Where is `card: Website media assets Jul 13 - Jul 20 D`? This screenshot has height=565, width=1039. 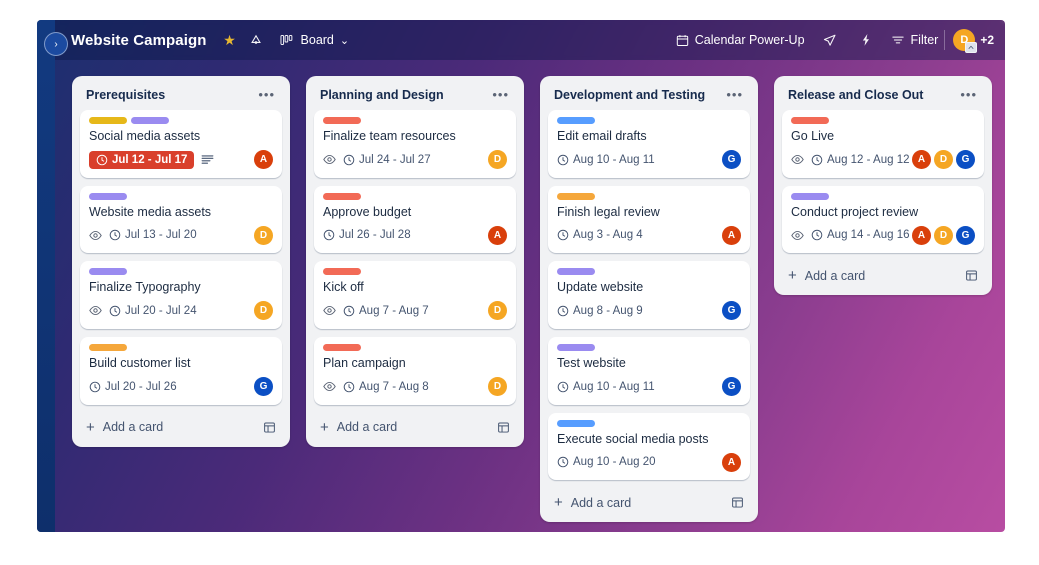 card: Website media assets Jul 13 - Jul 20 D is located at coordinates (181, 219).